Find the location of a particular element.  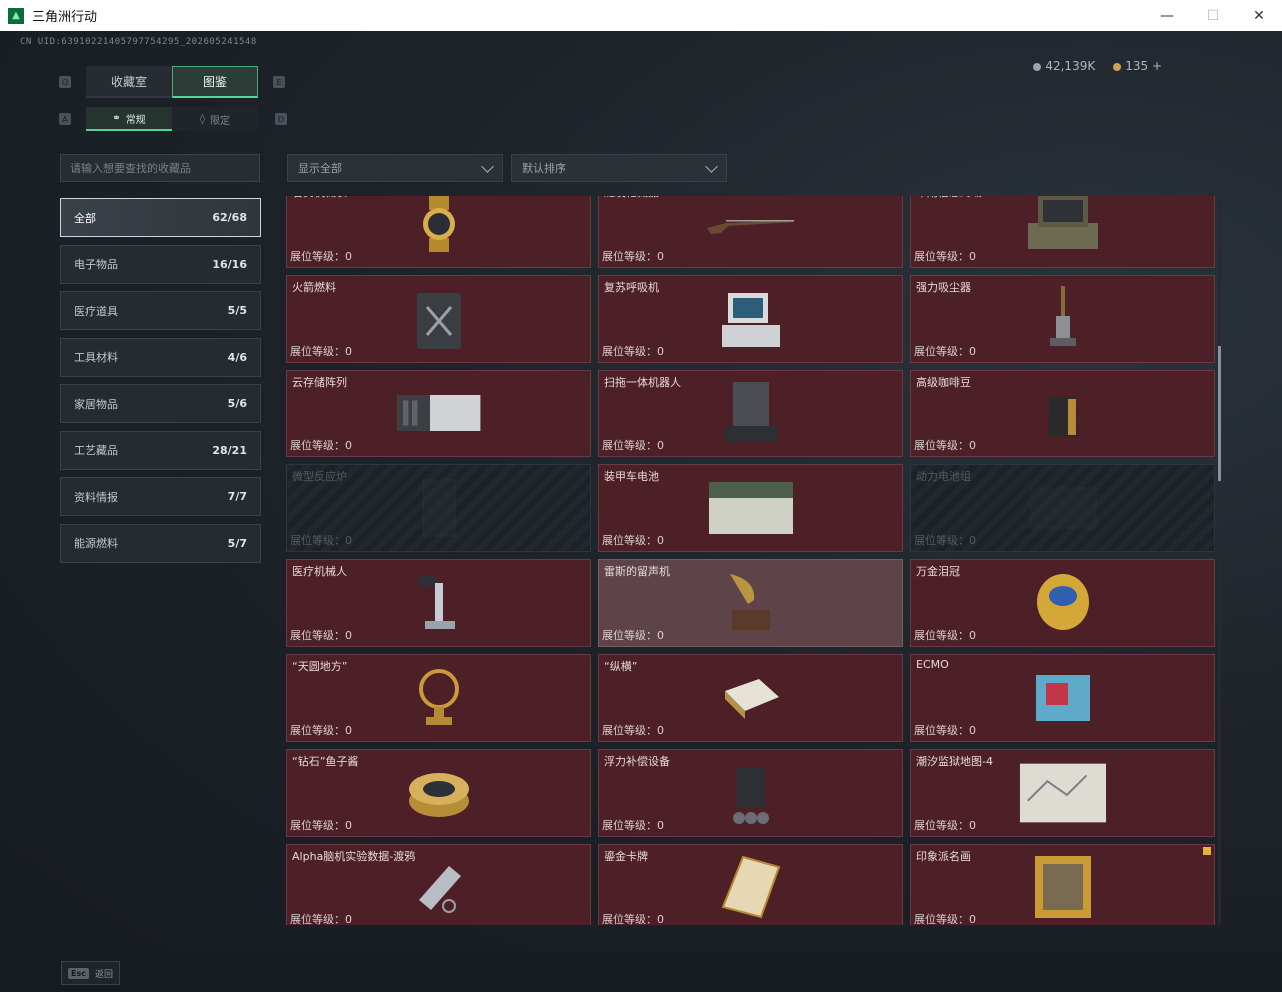

item-name: 燧发枪藏品 is located at coordinates (631, 198).